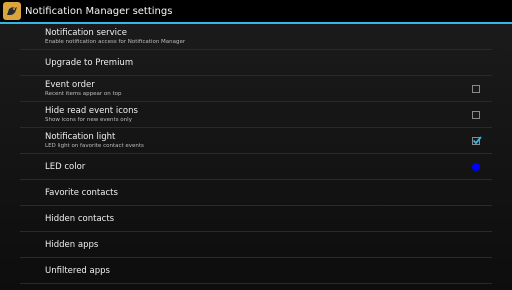  I want to click on action-bar: Notification Manager settings, so click(256, 11).